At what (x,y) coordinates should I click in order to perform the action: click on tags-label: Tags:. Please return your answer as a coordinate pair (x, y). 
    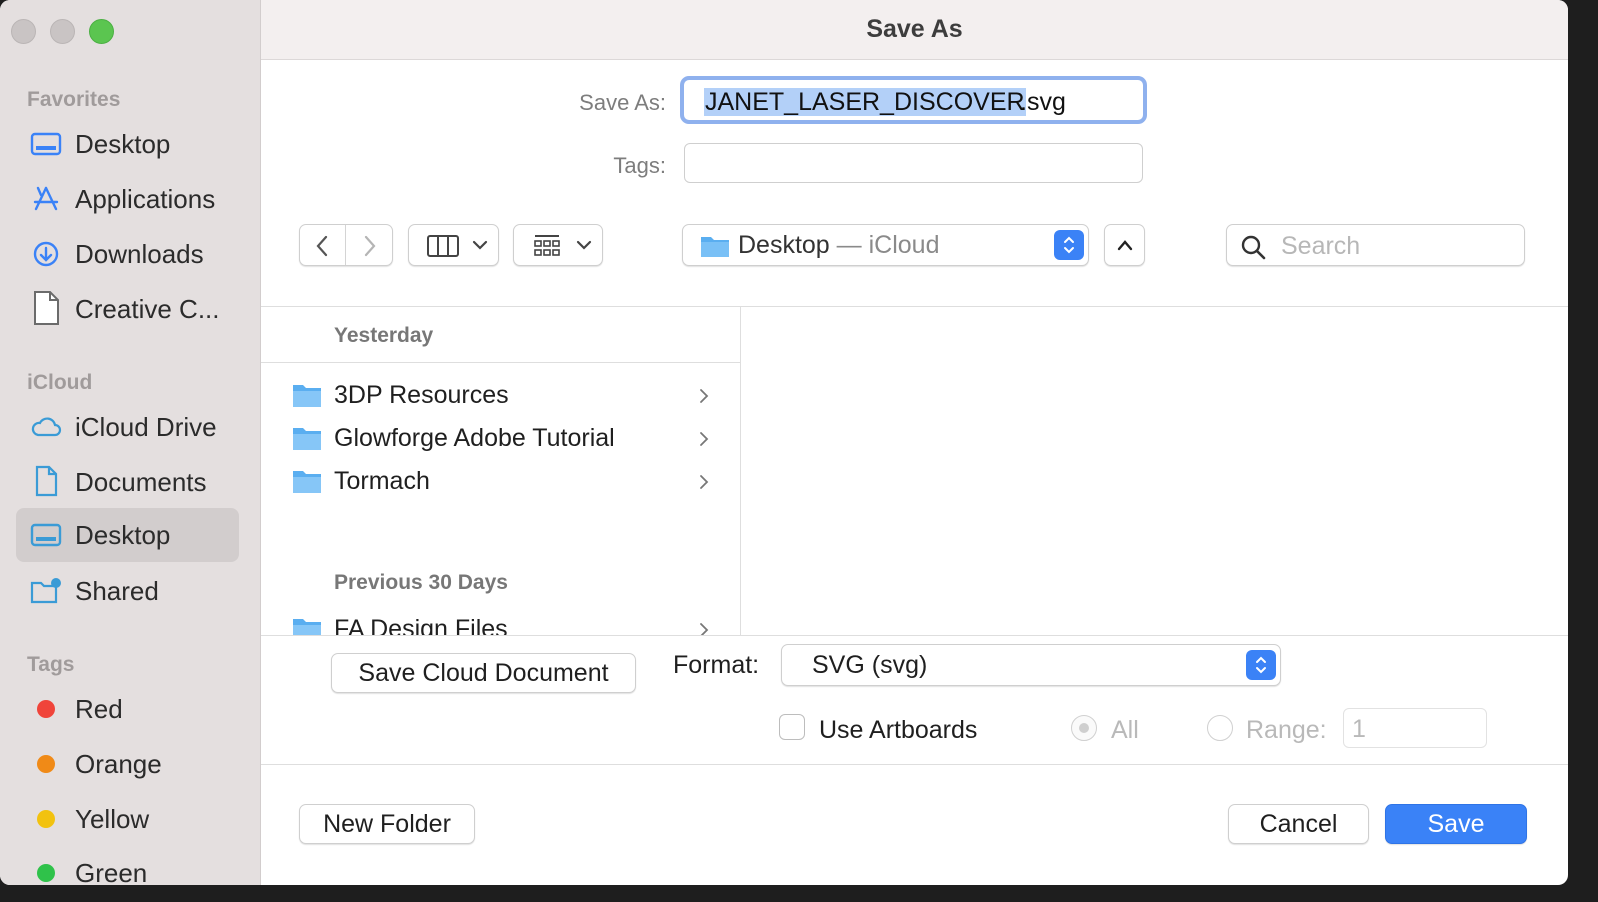
    Looking at the image, I should click on (639, 165).